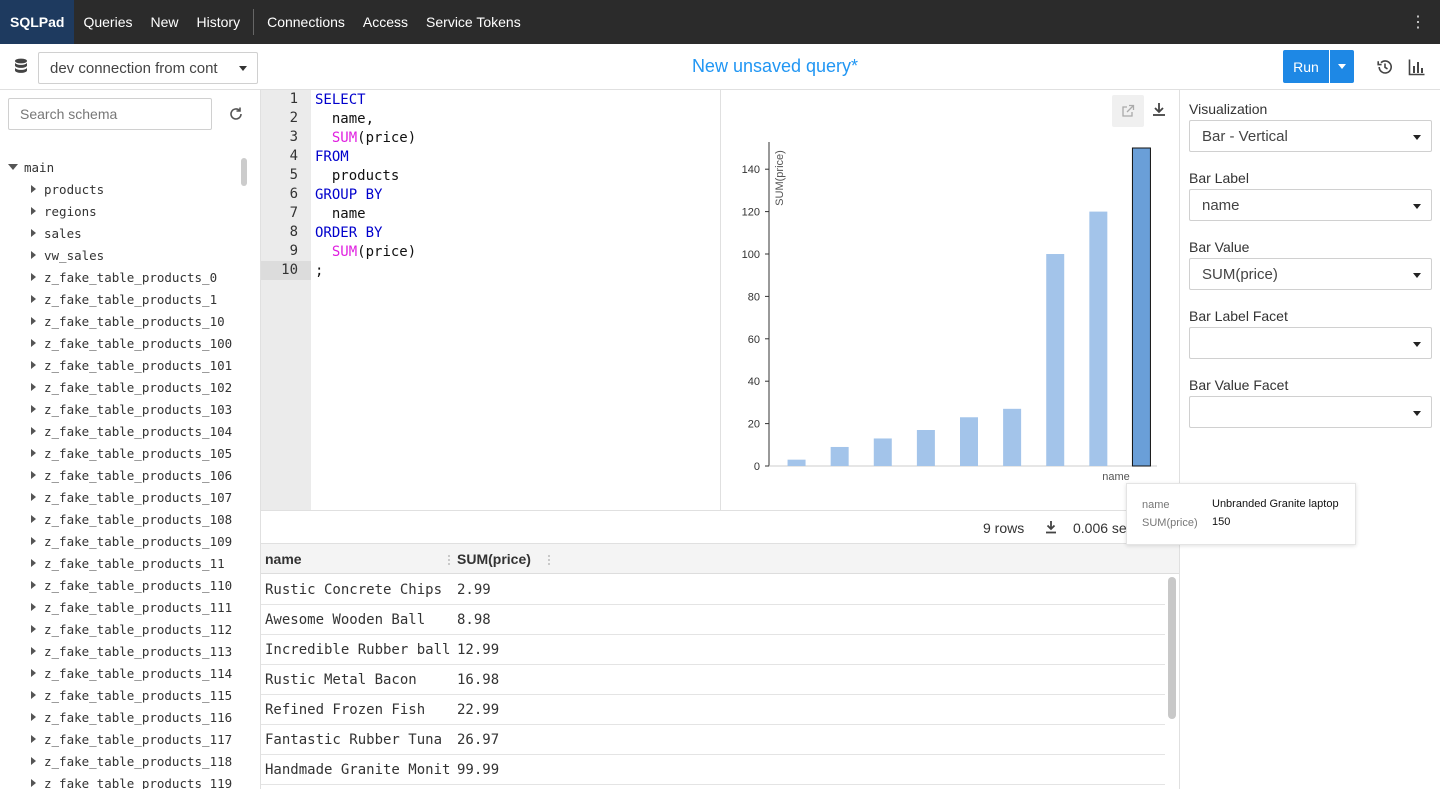  I want to click on schema-table-item: z_fake_table_products_101, so click(120, 365).